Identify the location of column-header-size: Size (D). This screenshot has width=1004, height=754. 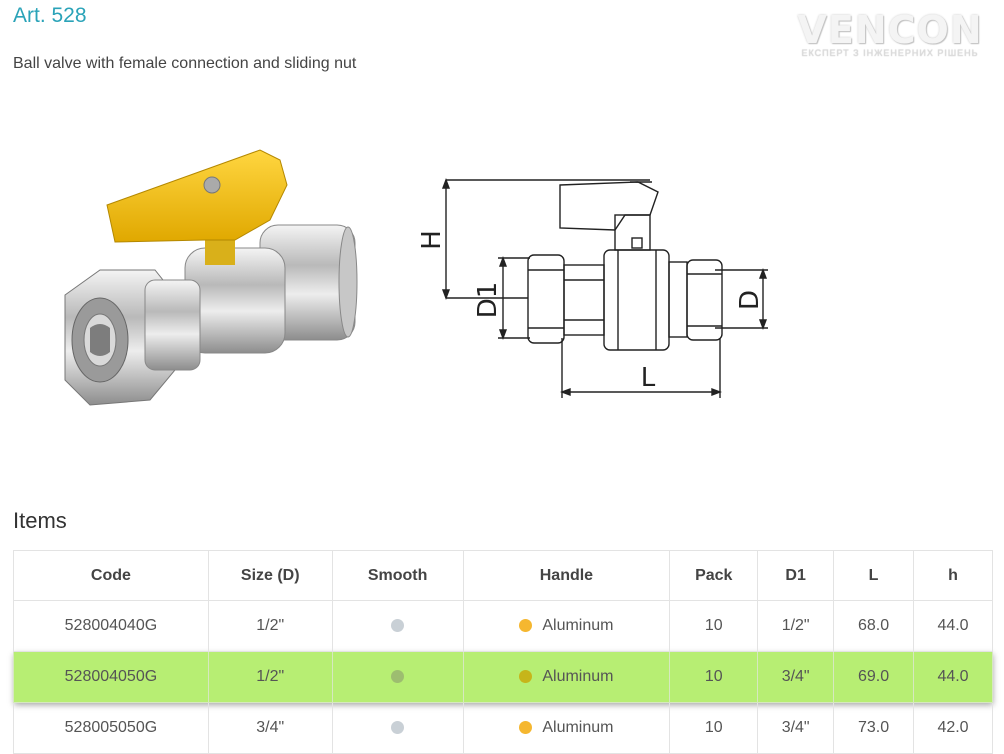
(270, 575).